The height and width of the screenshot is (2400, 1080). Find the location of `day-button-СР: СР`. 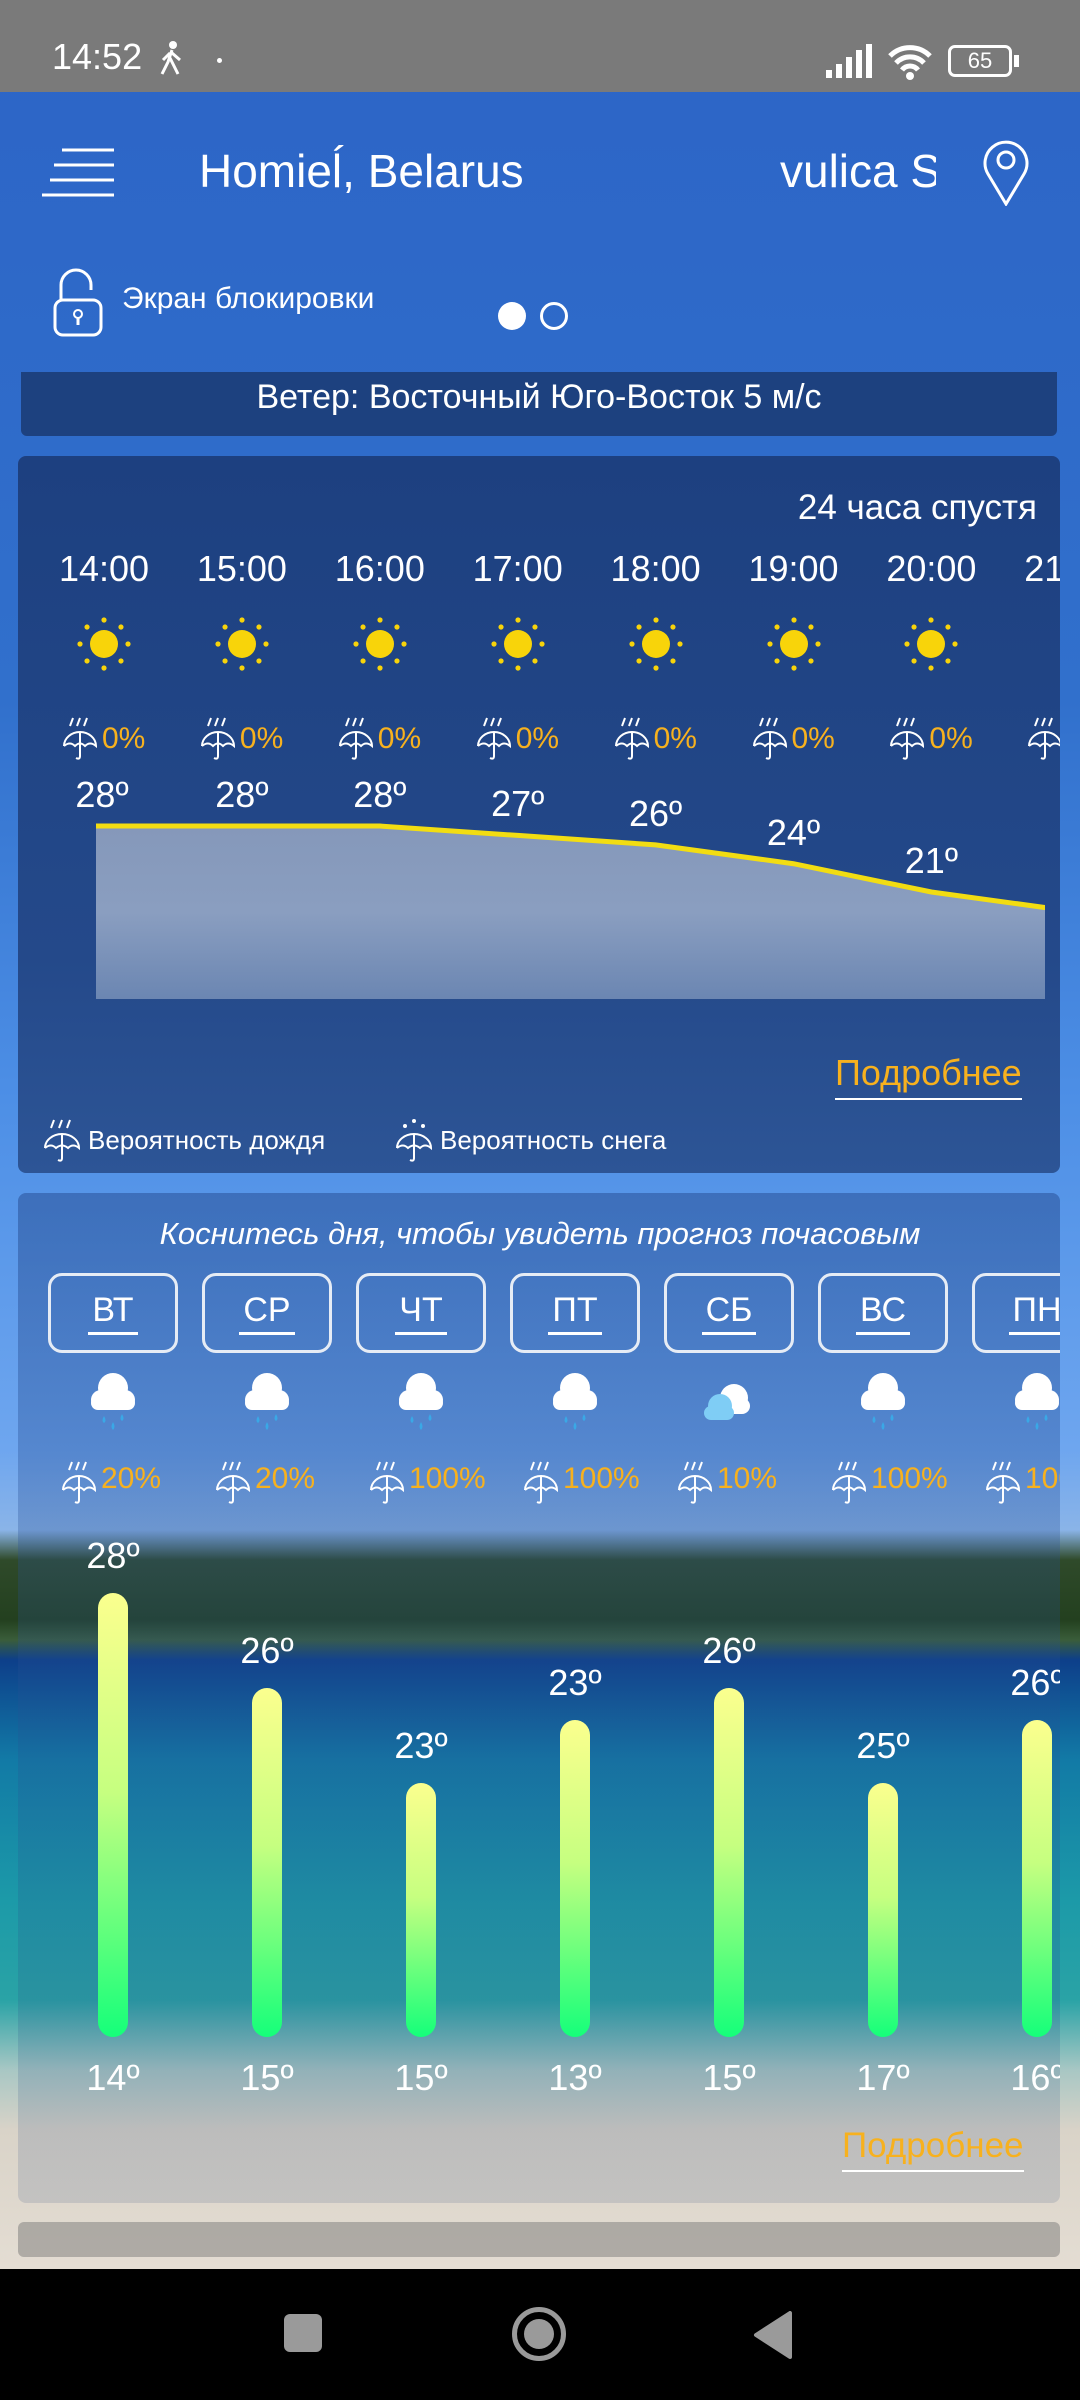

day-button-СР: СР is located at coordinates (267, 1313).